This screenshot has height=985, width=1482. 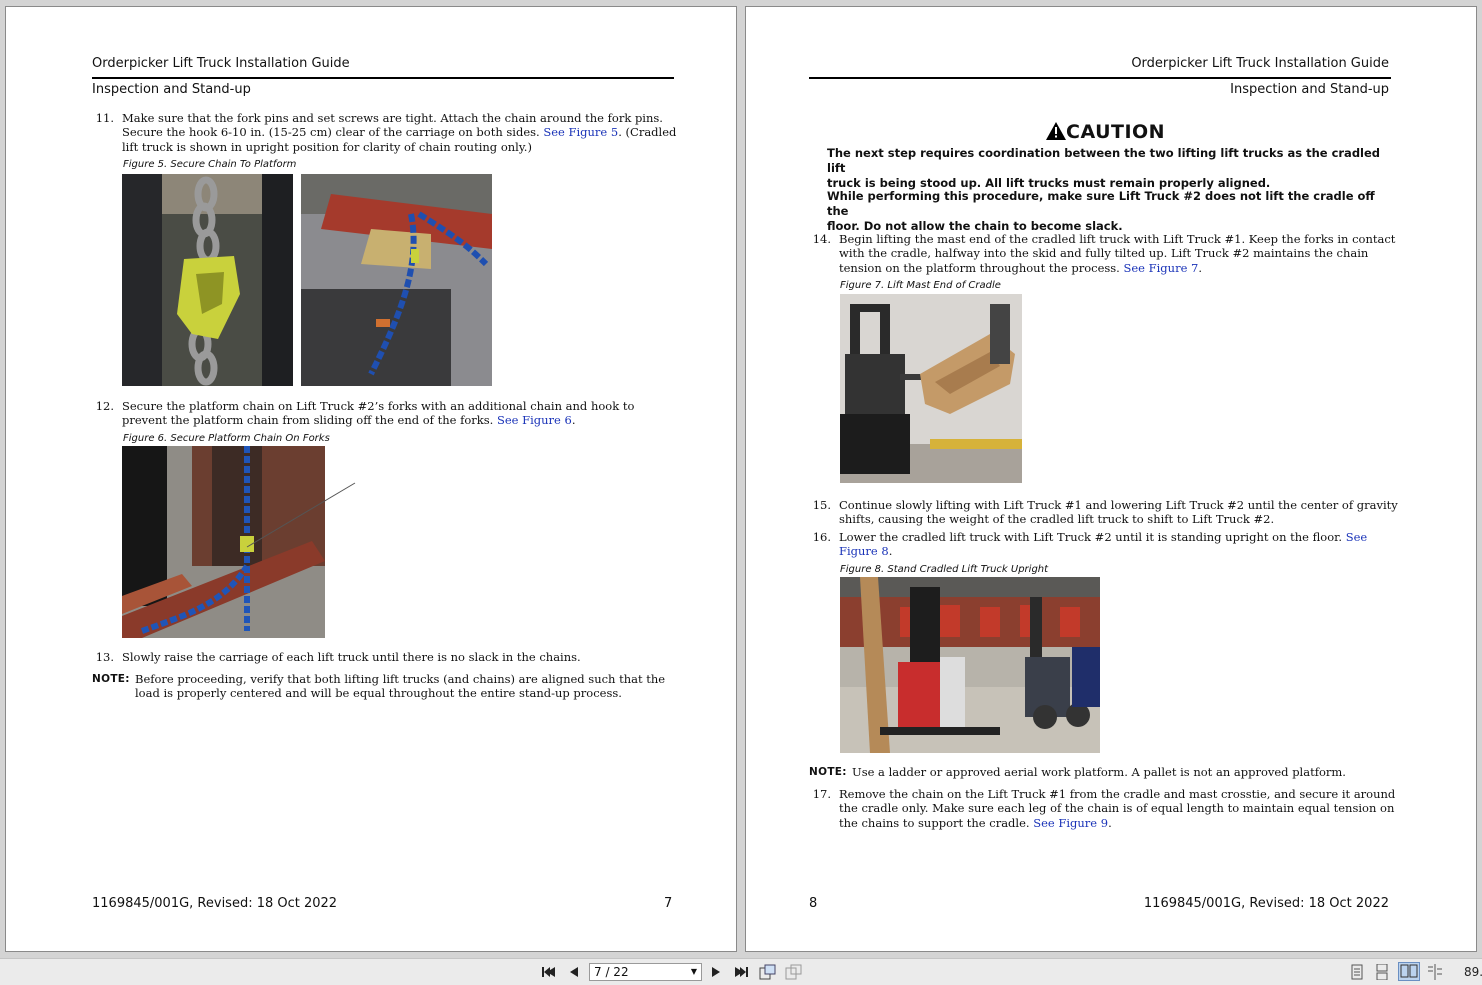 What do you see at coordinates (1357, 537) in the screenshot?
I see `figure-8-link-part1: See` at bounding box center [1357, 537].